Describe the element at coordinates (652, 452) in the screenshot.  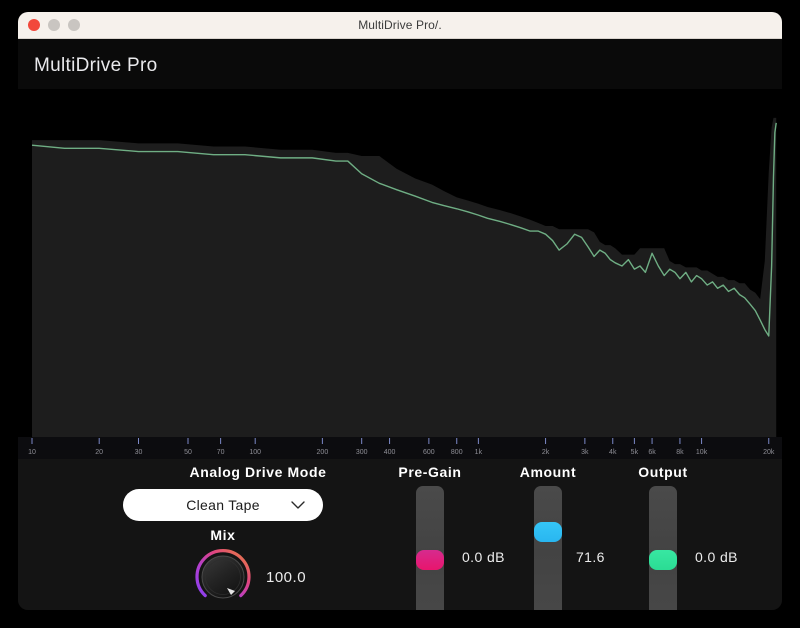
I see `axis-tick-label: 6k` at that location.